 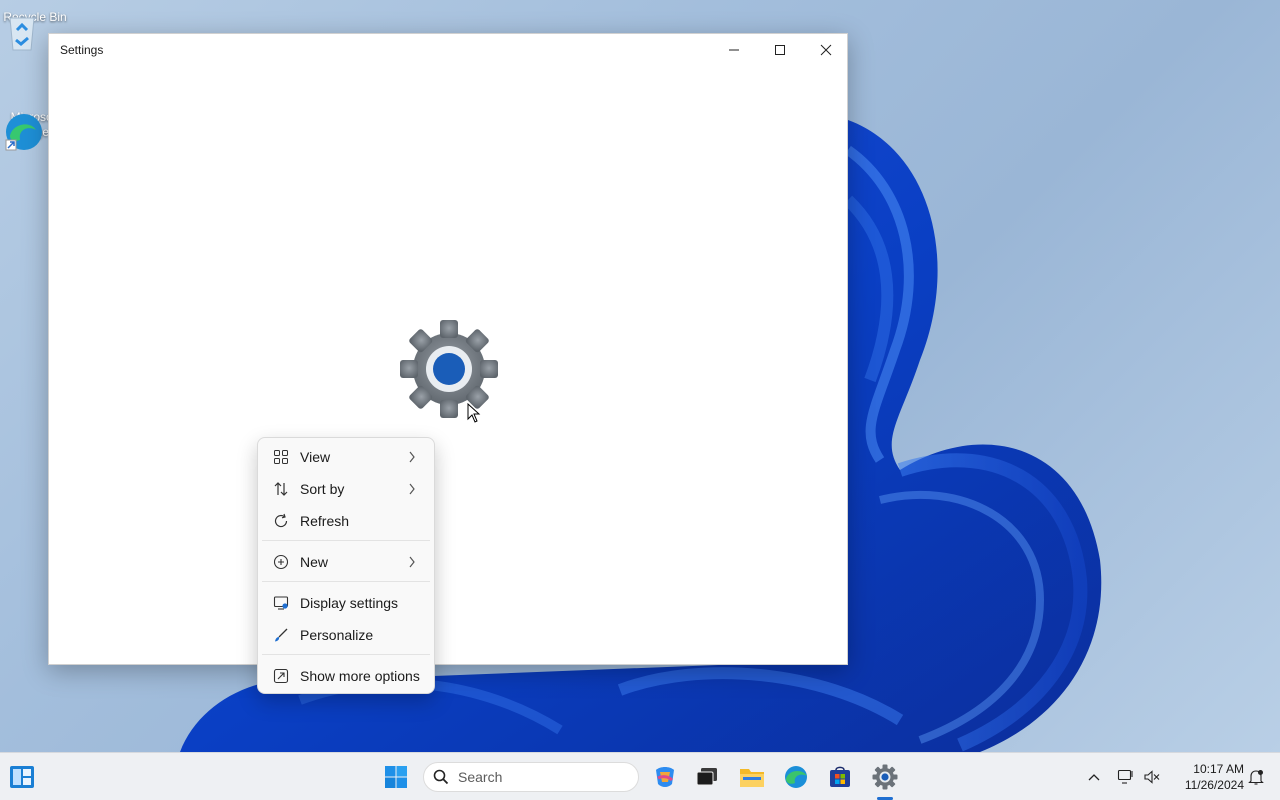 I want to click on recycle-bin-icon, so click(x=22, y=34).